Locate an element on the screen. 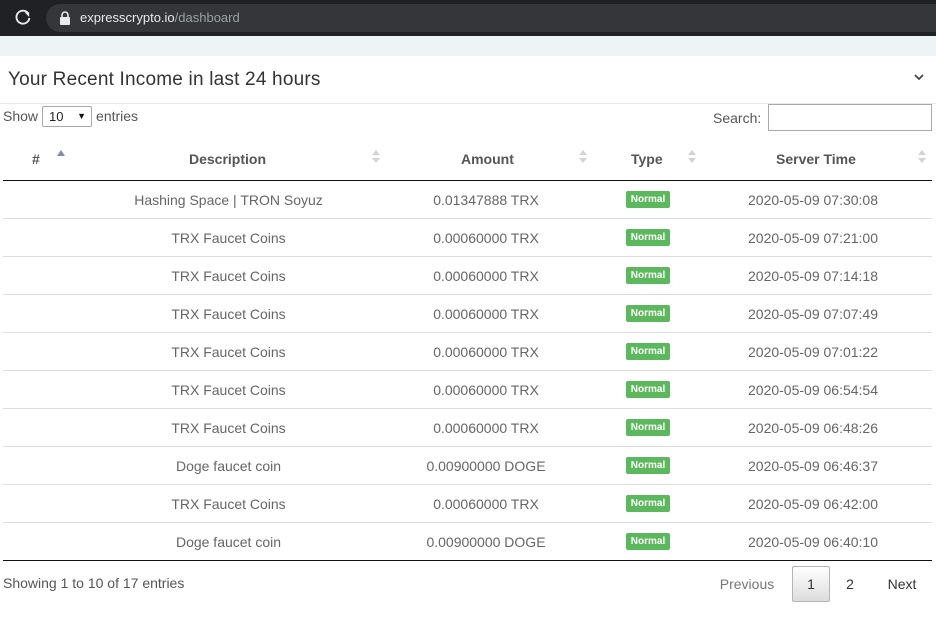  url-text: expresscrypto.io/dashboard is located at coordinates (160, 18).